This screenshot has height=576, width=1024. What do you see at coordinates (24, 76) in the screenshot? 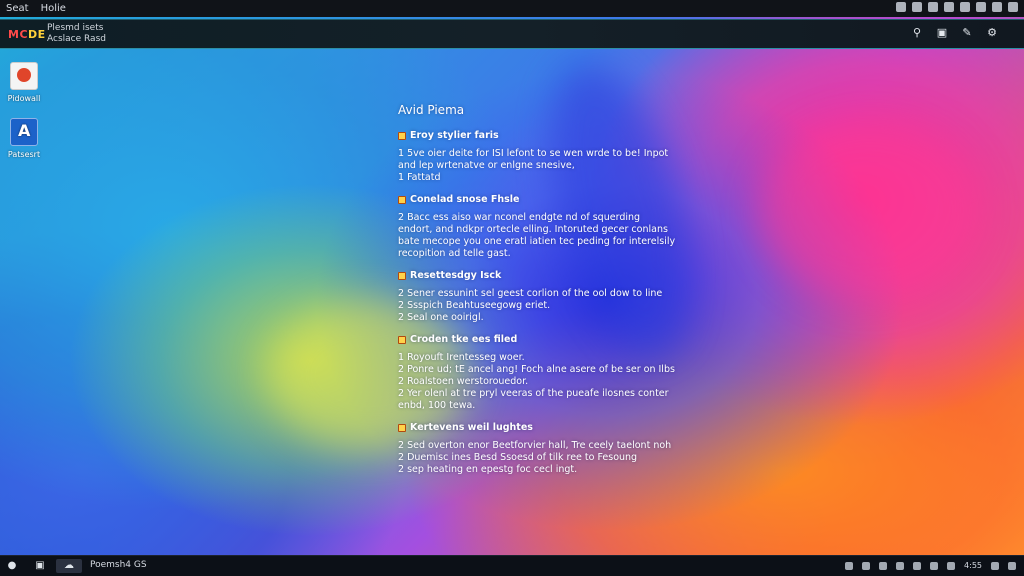
I see `presentation-icon` at bounding box center [24, 76].